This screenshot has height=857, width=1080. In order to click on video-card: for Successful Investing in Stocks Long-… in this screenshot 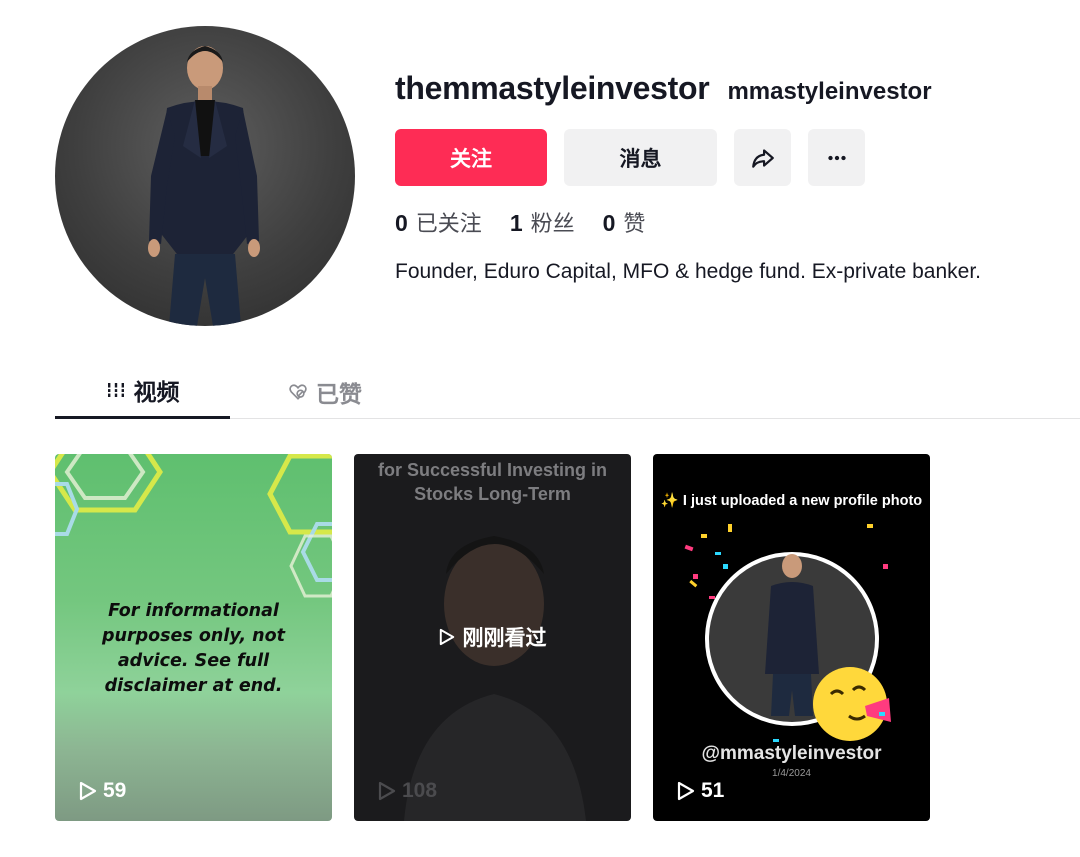, I will do `click(492, 637)`.